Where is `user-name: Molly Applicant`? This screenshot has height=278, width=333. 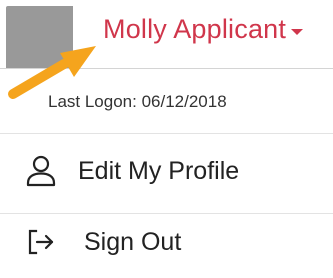
user-name: Molly Applicant is located at coordinates (195, 29).